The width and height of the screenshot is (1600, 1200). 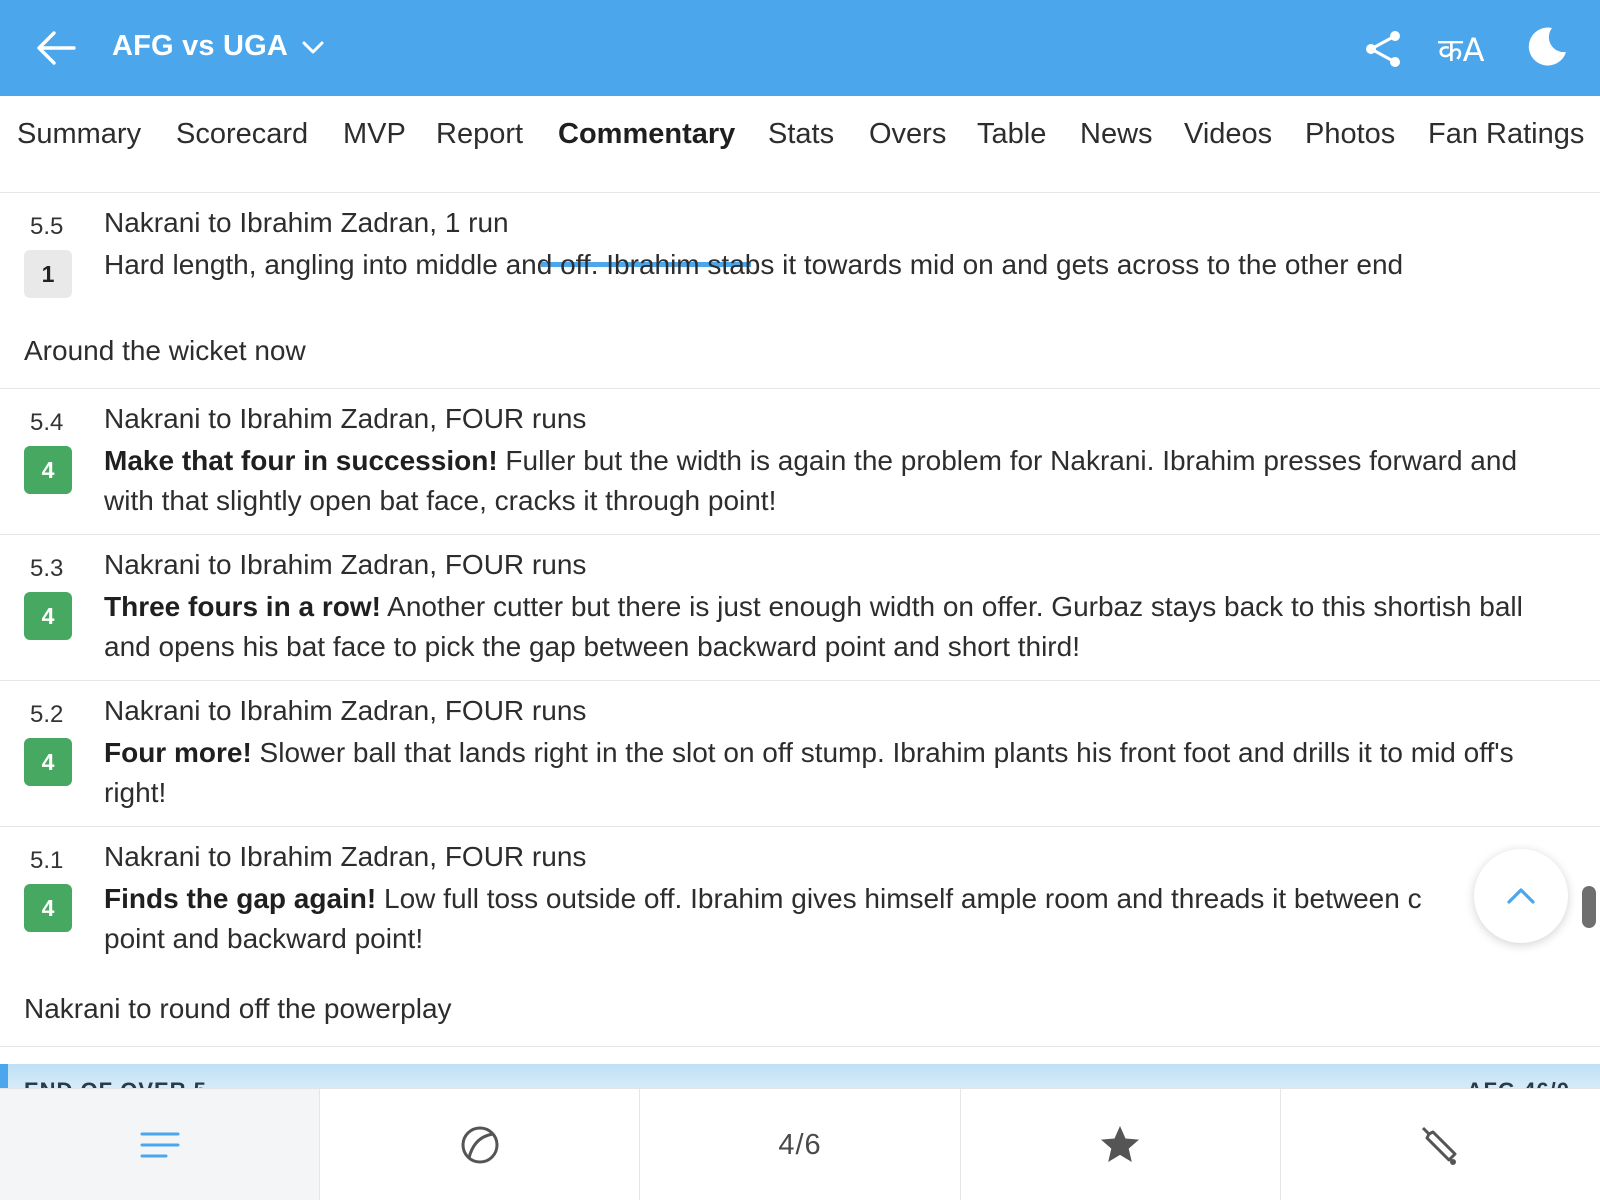 I want to click on over-number: 5.5, so click(x=47, y=226).